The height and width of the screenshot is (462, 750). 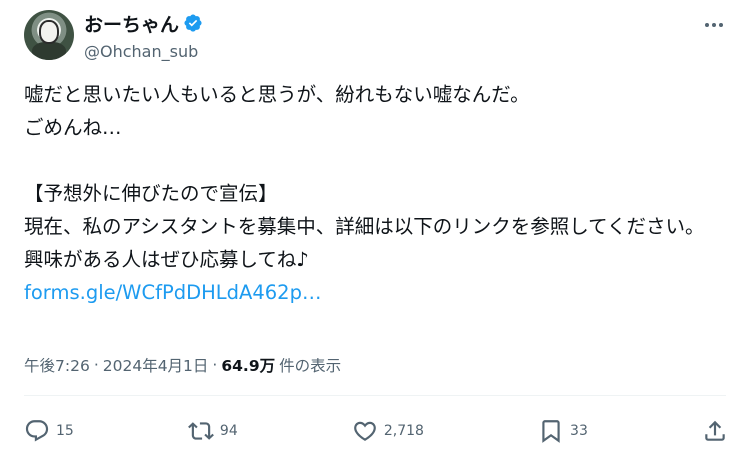 What do you see at coordinates (49, 51) in the screenshot?
I see `avatar-body` at bounding box center [49, 51].